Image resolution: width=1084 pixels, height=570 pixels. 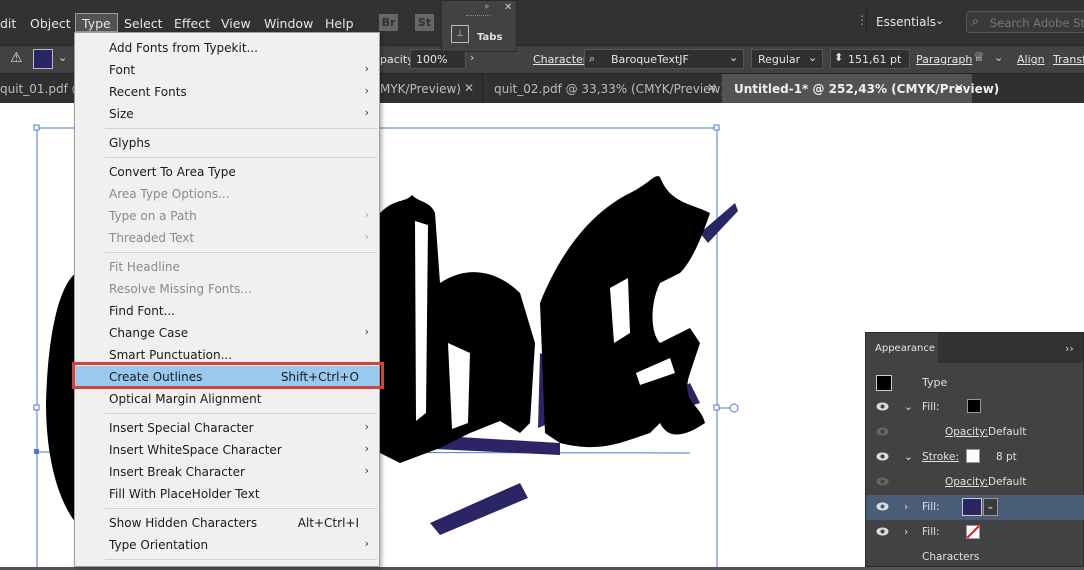 I want to click on warp-icon: ♕, so click(x=979, y=57).